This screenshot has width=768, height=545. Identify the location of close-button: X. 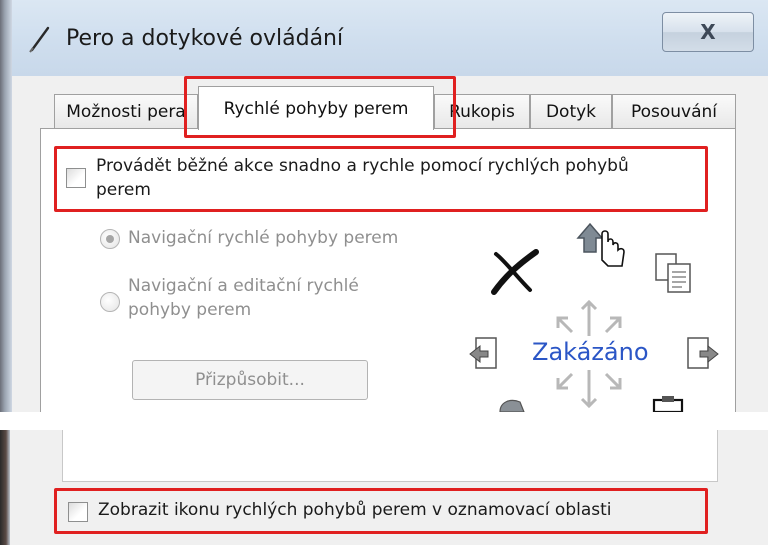
(708, 32).